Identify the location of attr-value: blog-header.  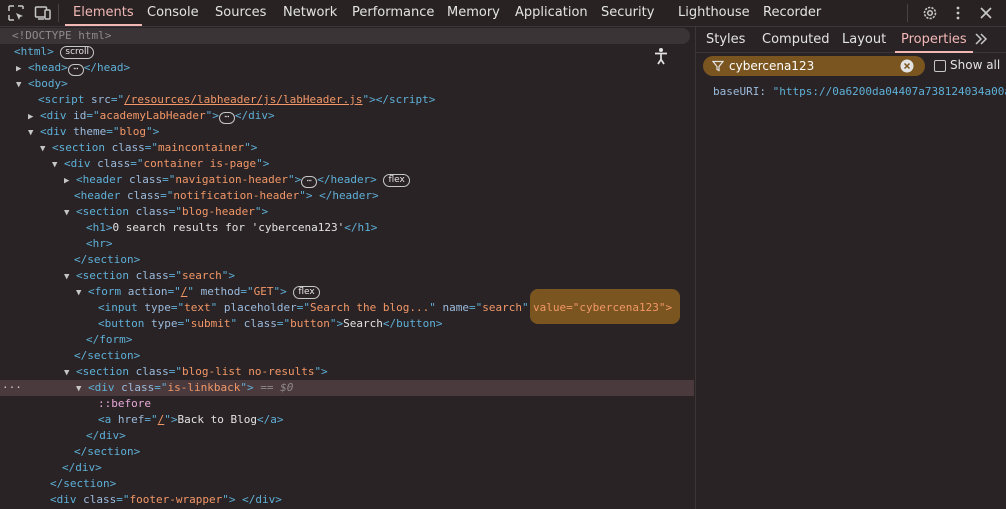
(218, 211).